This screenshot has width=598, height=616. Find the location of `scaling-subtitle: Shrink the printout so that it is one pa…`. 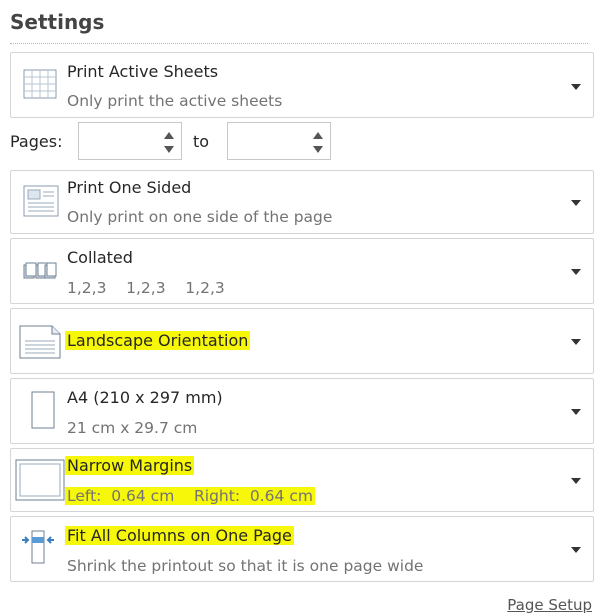

scaling-subtitle: Shrink the printout so that it is one pa… is located at coordinates (245, 566).